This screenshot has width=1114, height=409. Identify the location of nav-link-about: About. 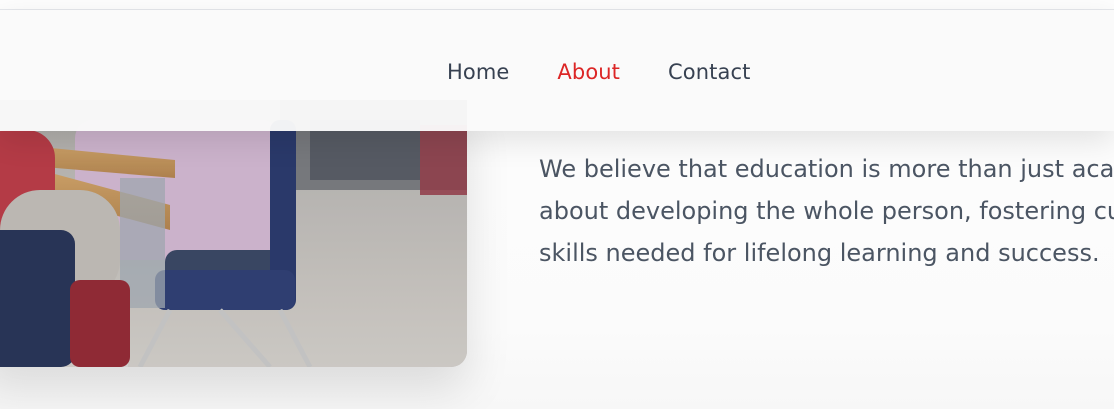
(588, 72).